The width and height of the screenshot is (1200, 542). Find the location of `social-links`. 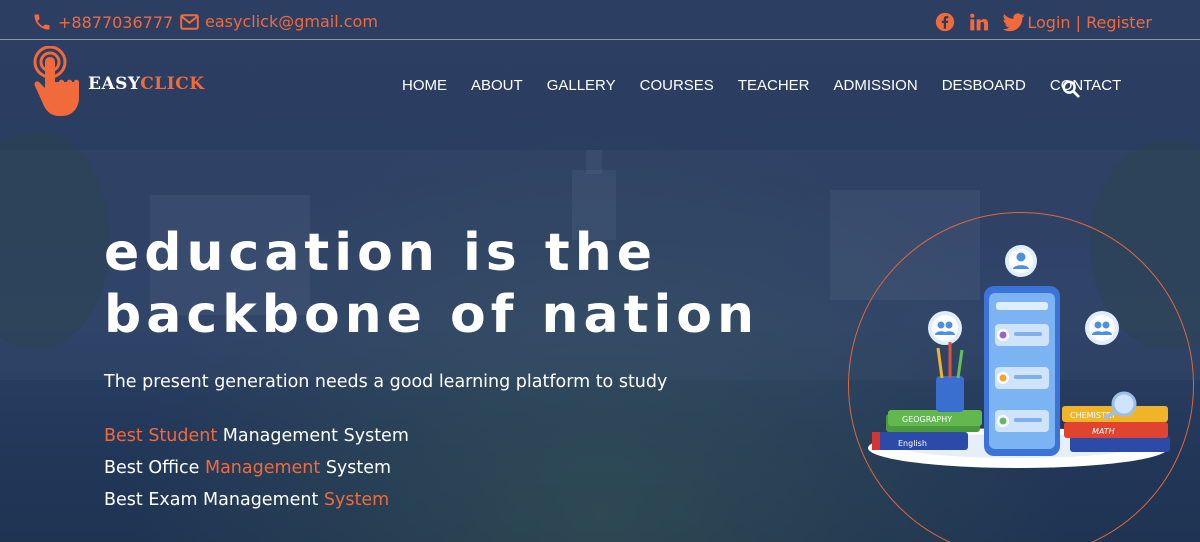

social-links is located at coordinates (980, 22).